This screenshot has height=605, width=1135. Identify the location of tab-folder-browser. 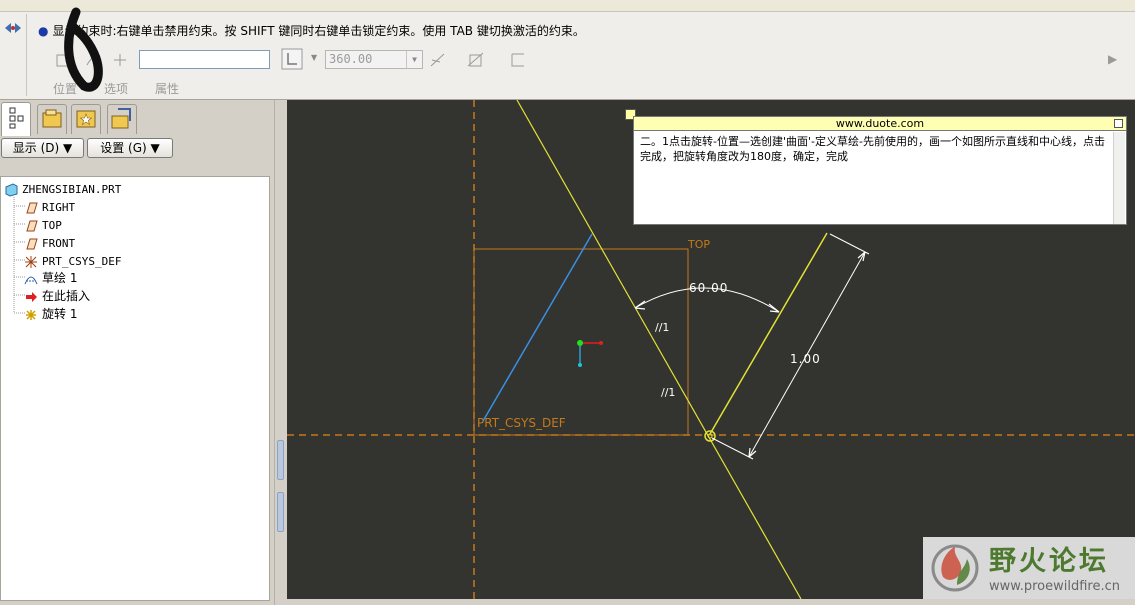
(52, 119).